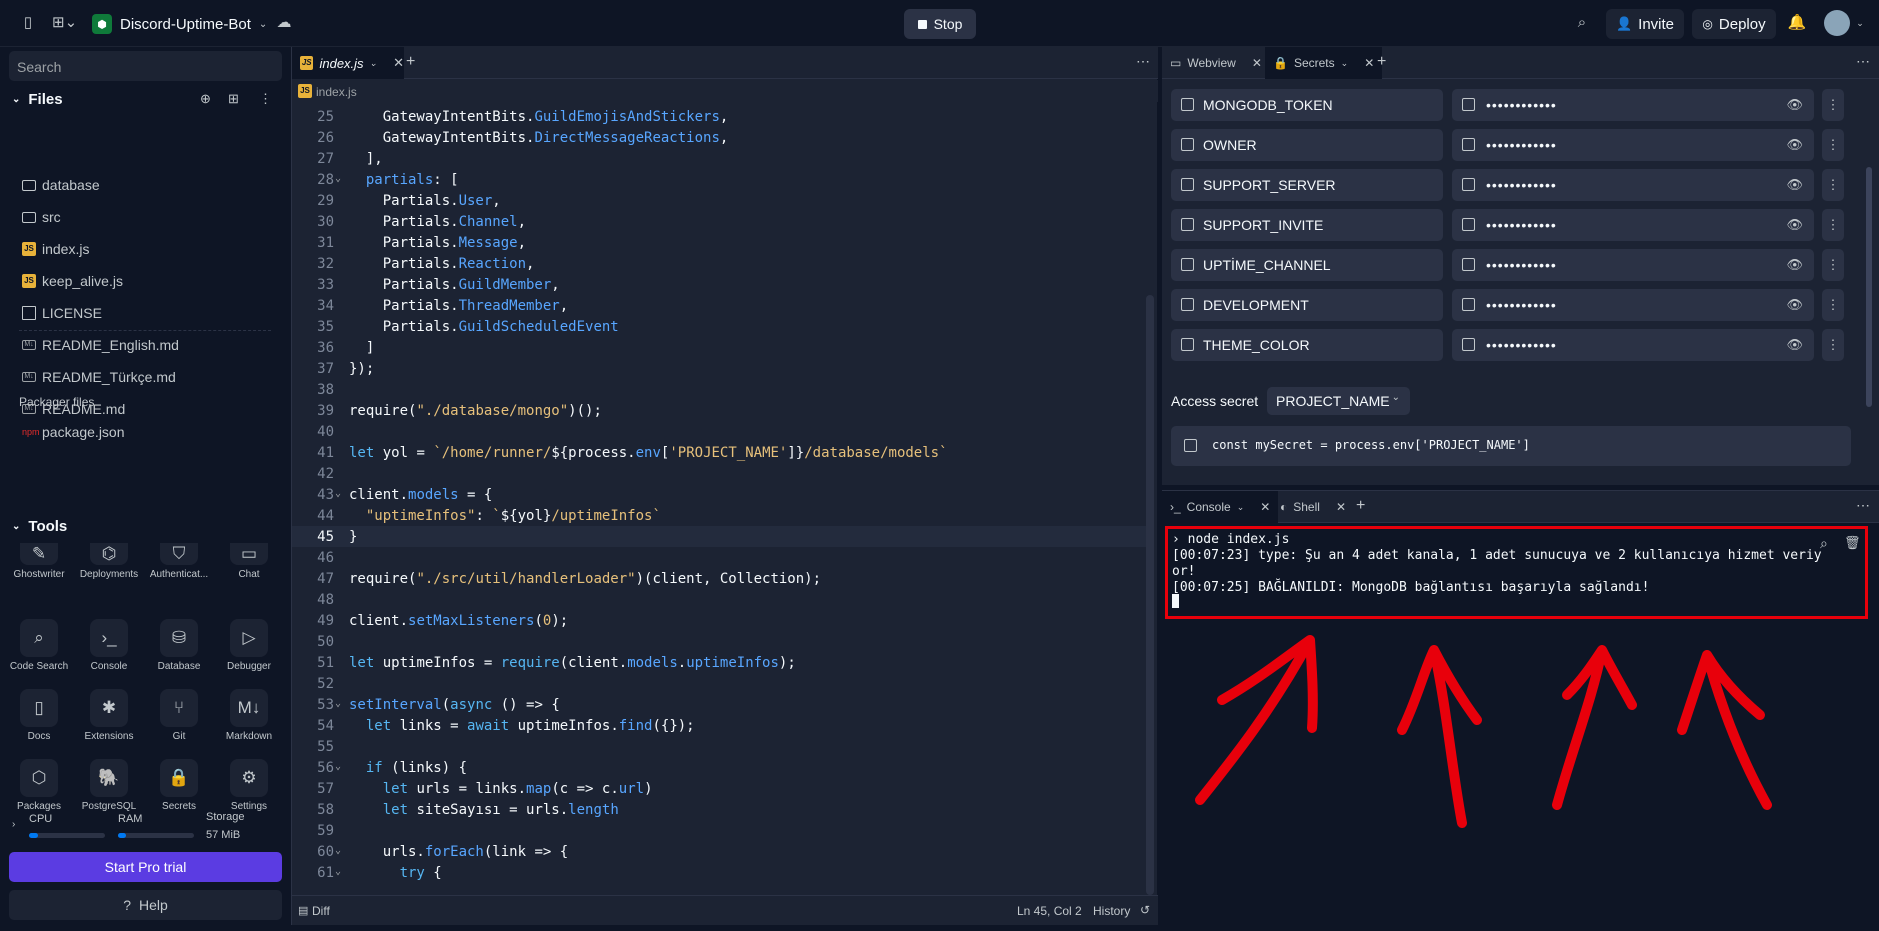  What do you see at coordinates (55, 249) in the screenshot?
I see `list-item: JS index.js` at bounding box center [55, 249].